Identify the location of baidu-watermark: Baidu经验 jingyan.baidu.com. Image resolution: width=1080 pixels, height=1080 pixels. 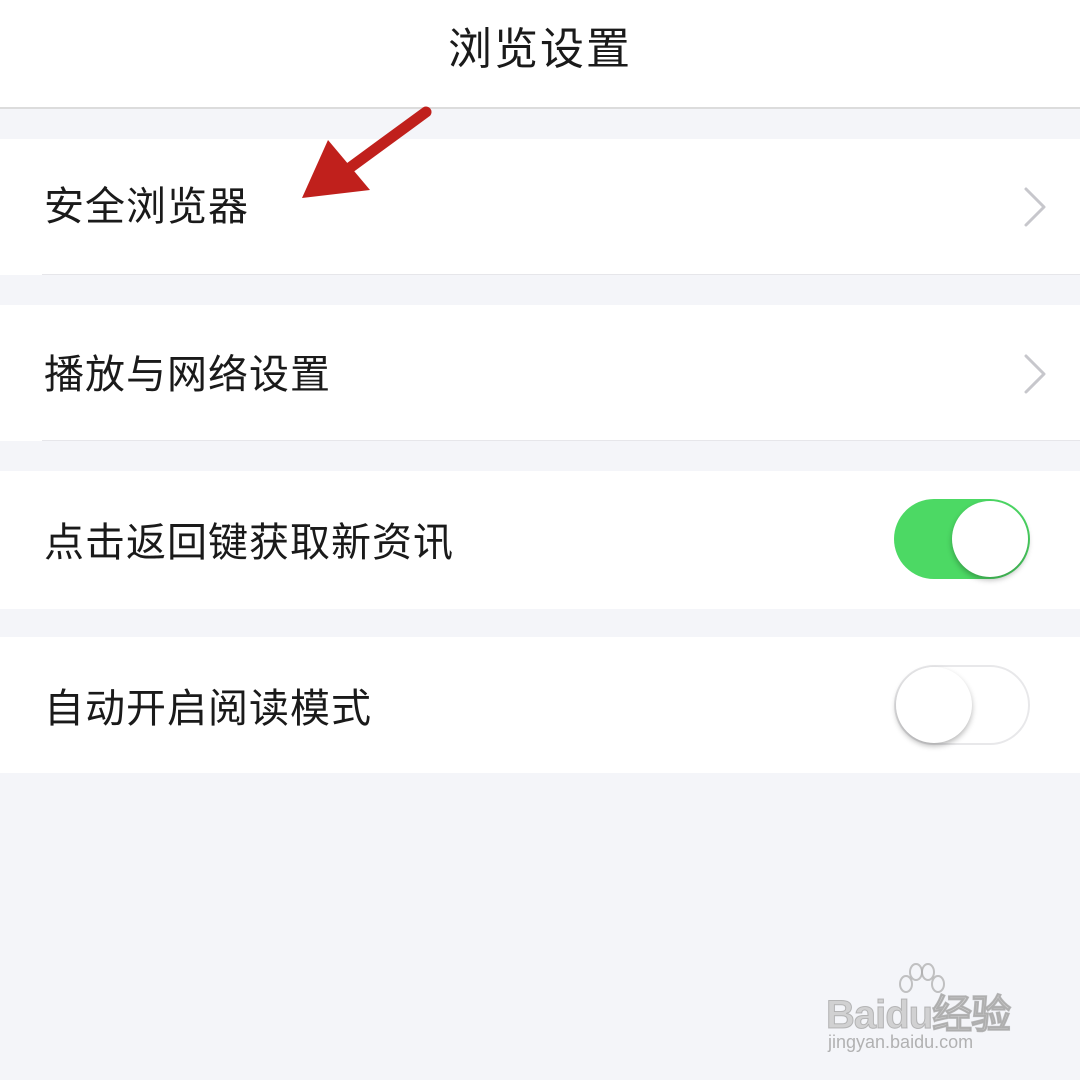
(930, 1012).